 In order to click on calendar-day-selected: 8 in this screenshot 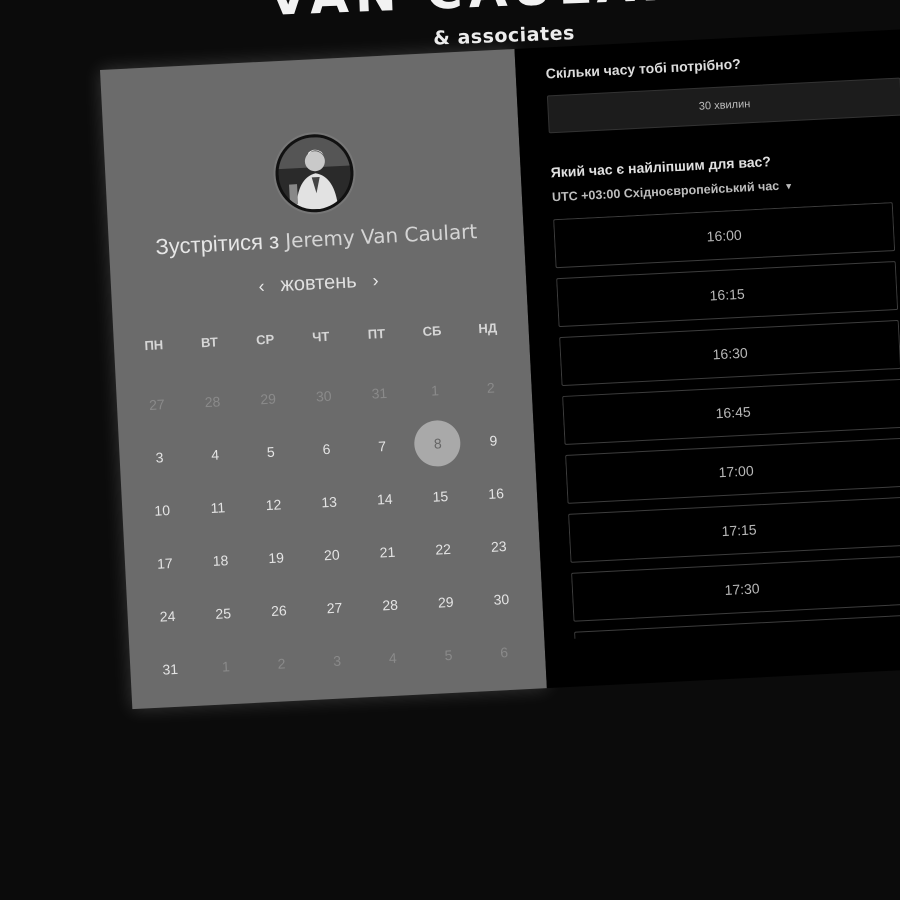, I will do `click(438, 443)`.